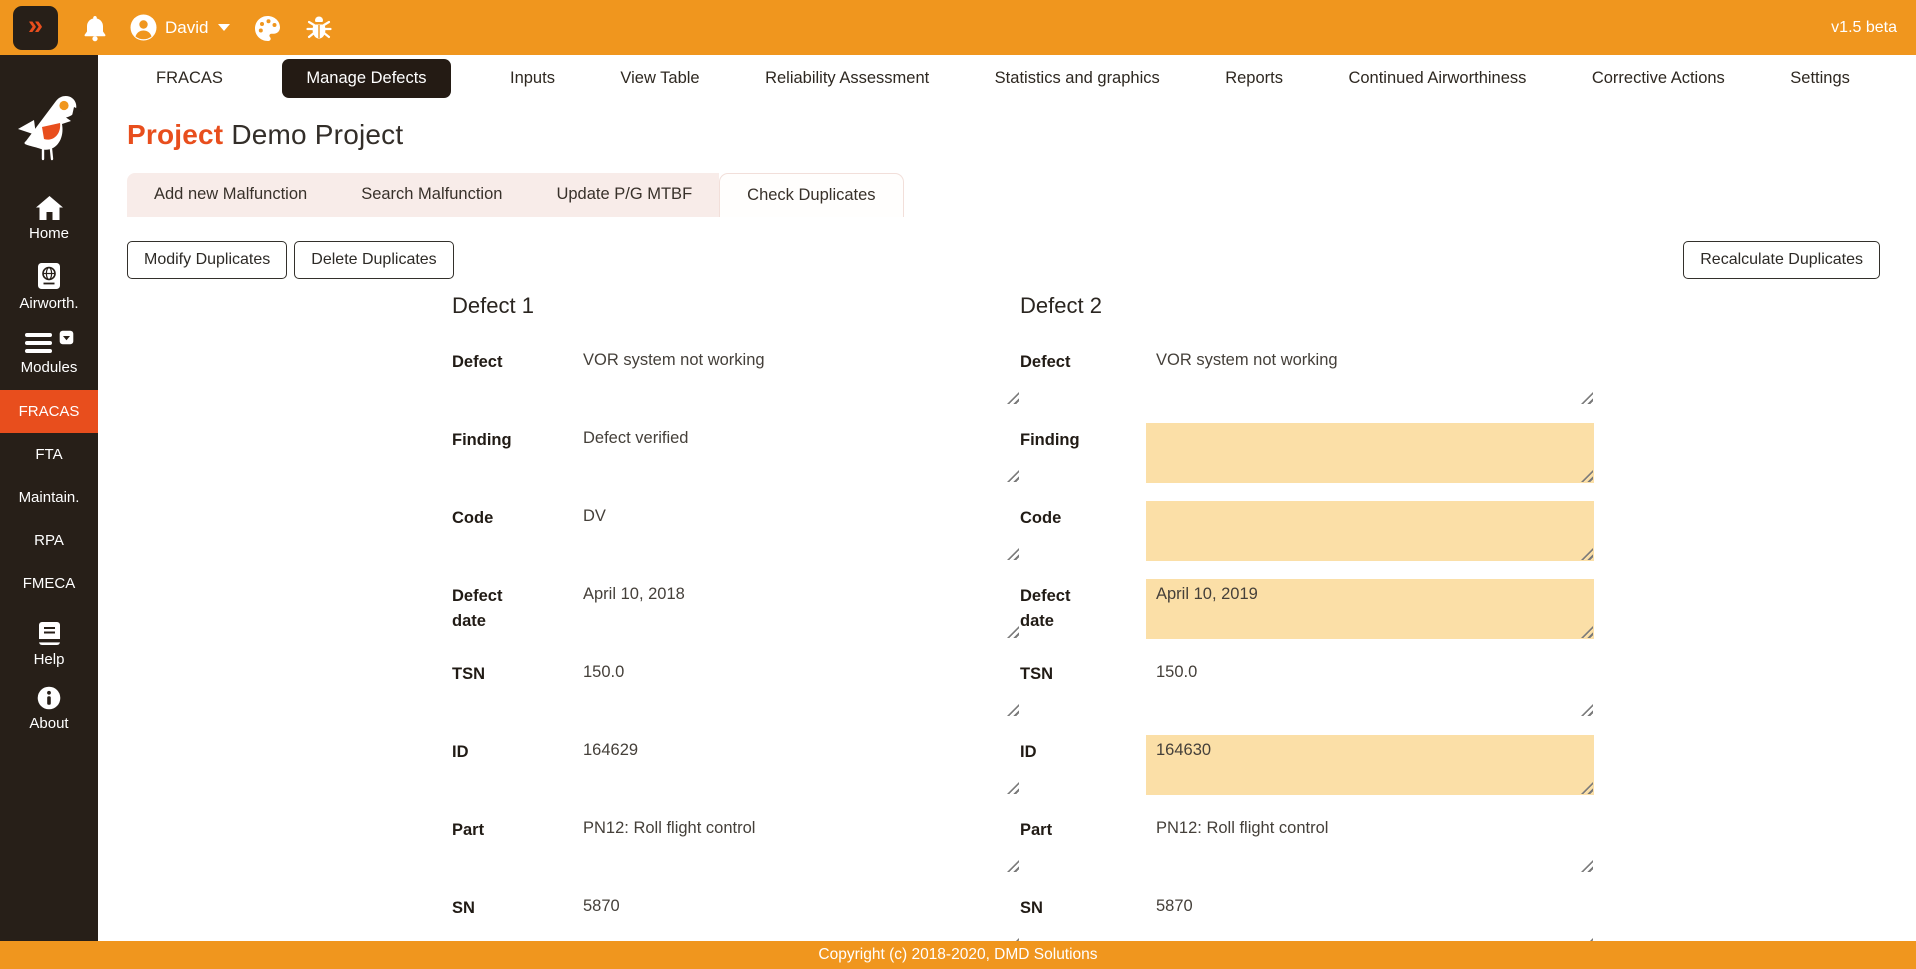 The height and width of the screenshot is (969, 1916). What do you see at coordinates (468, 674) in the screenshot?
I see `field-label-defect-1-tsn: TSN` at bounding box center [468, 674].